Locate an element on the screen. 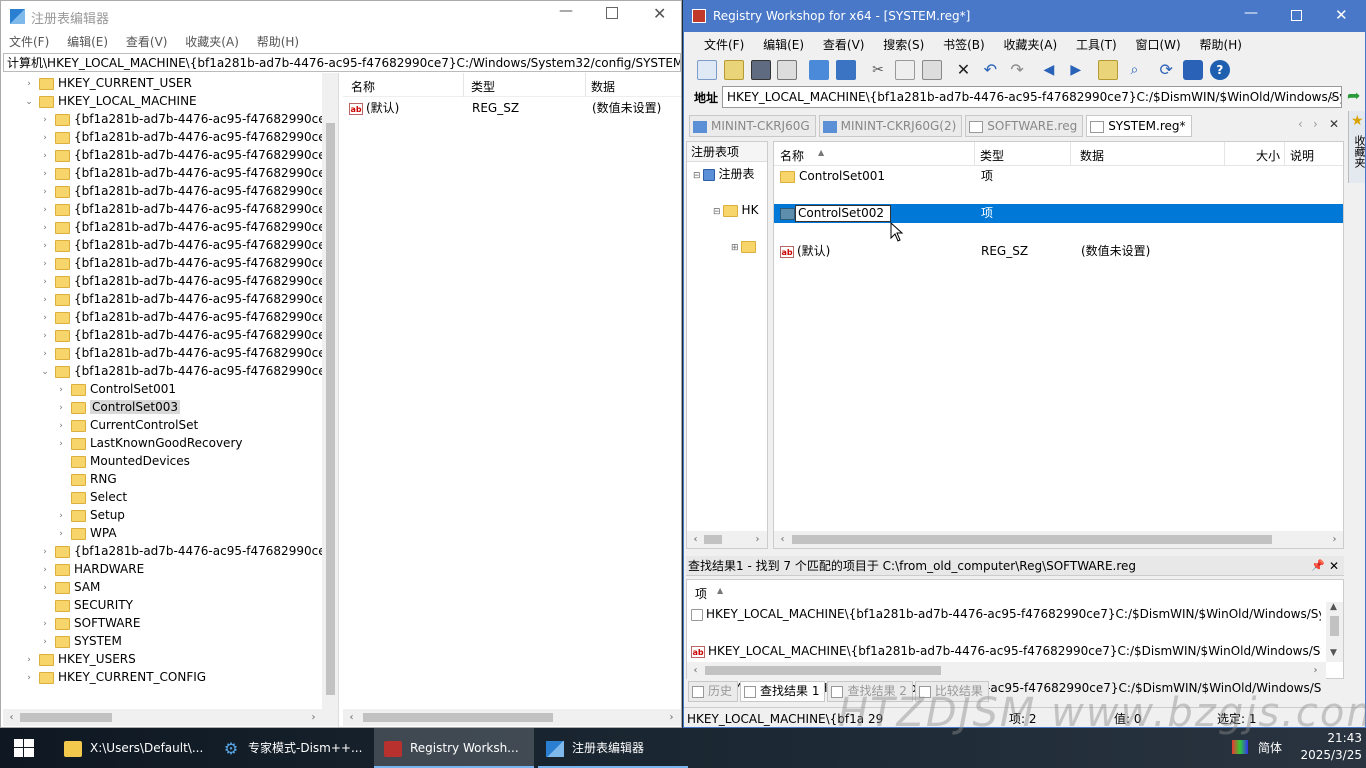  close-button: ✕ is located at coordinates (659, 13).